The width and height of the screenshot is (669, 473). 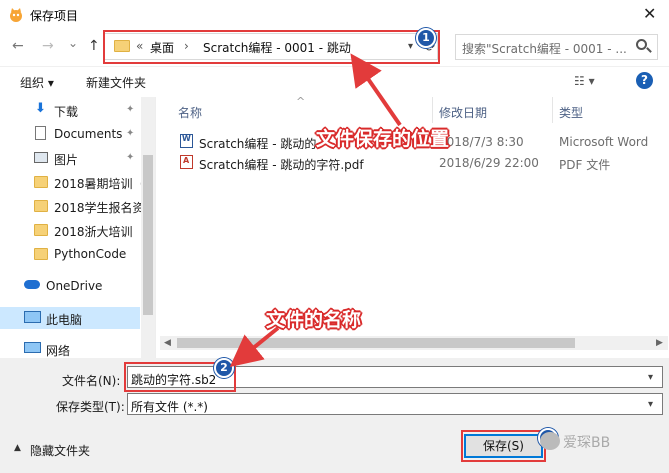 What do you see at coordinates (376, 90) in the screenshot?
I see `arrow-to-address-bar` at bounding box center [376, 90].